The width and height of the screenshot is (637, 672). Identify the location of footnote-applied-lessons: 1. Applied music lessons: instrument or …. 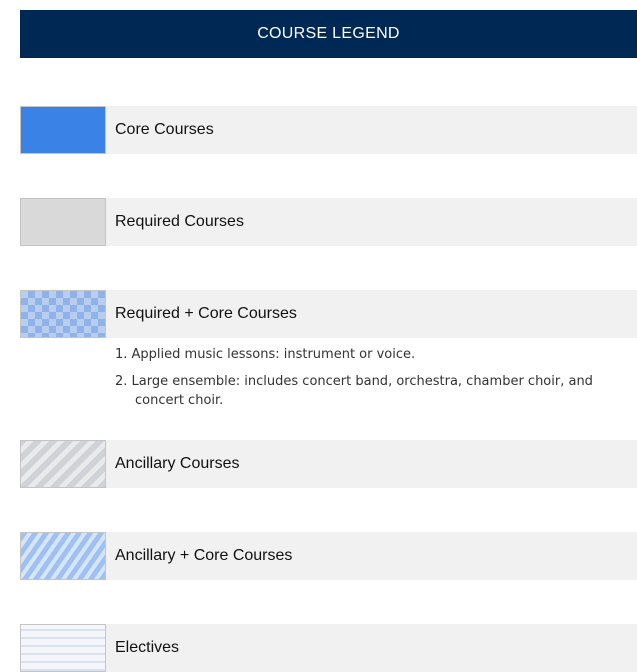
(265, 354).